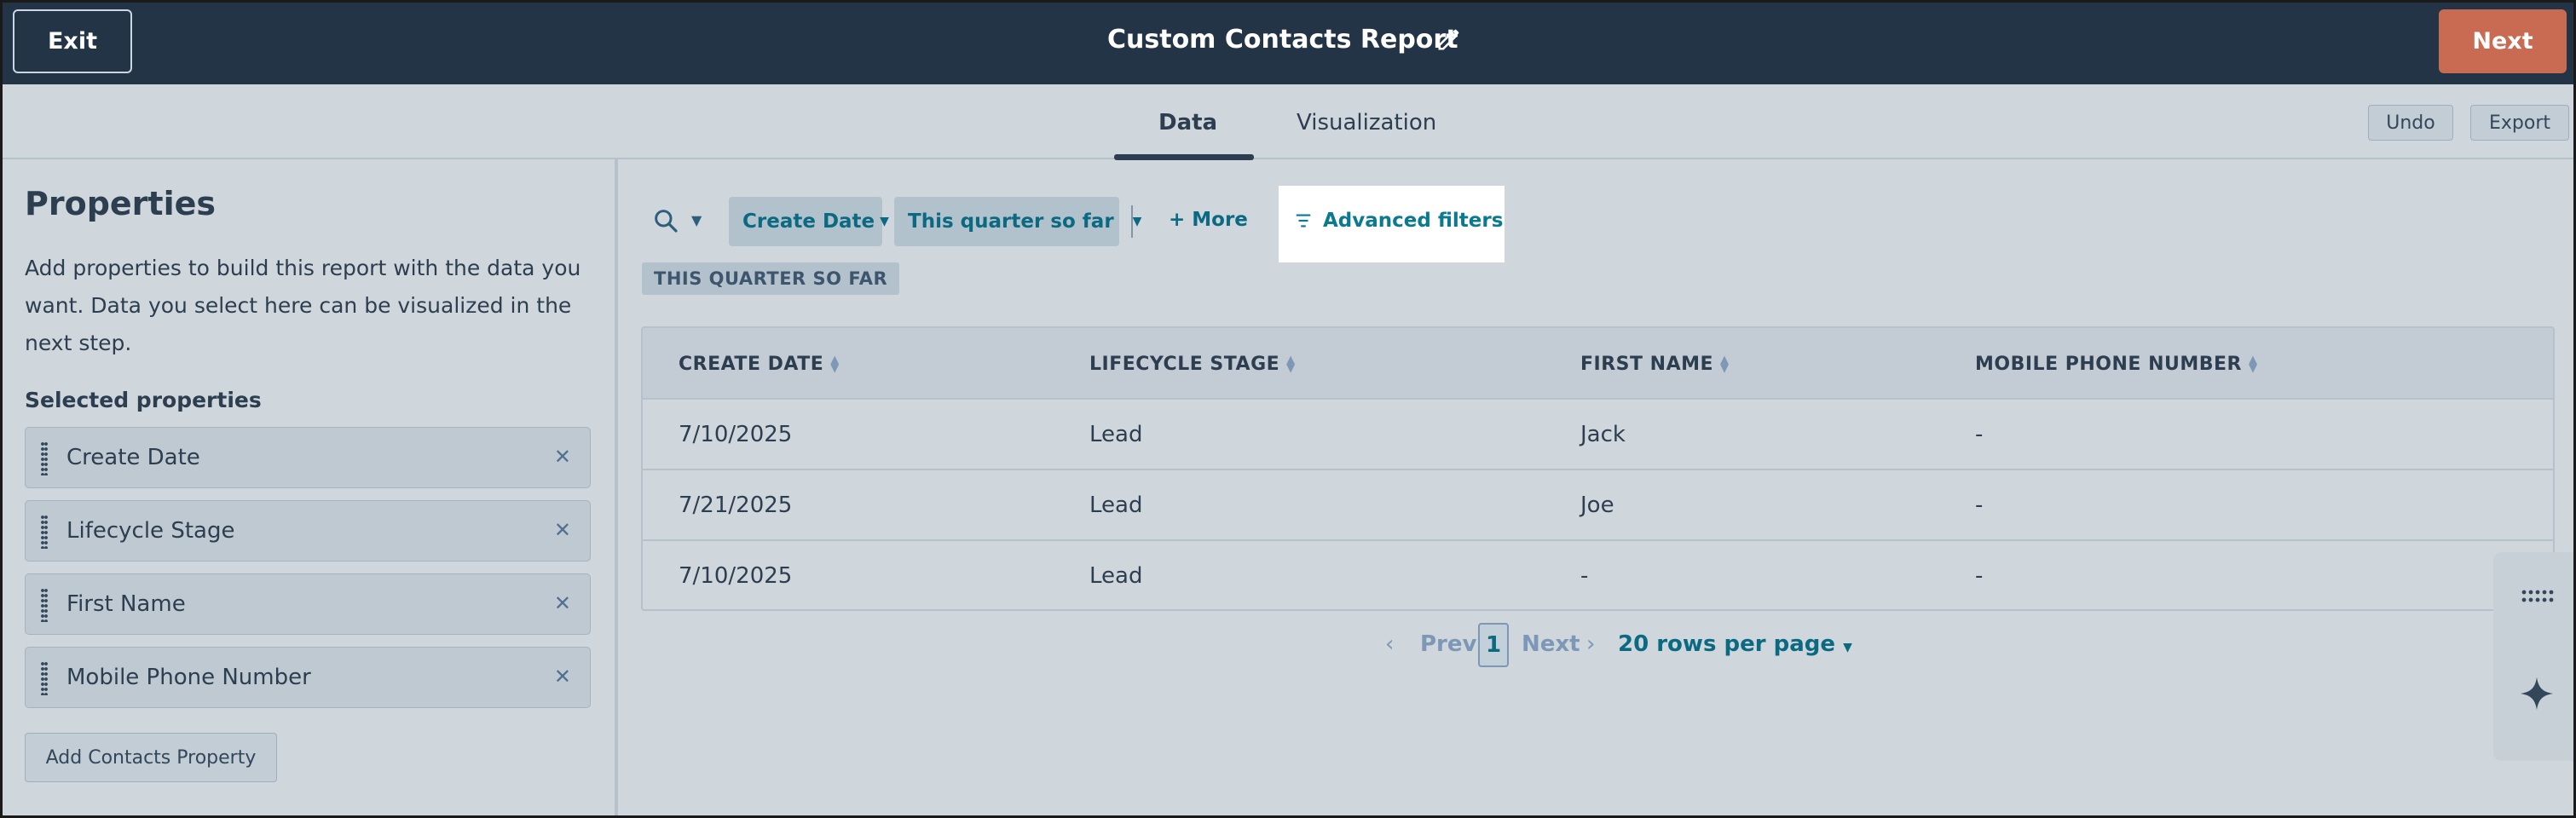 The height and width of the screenshot is (818, 2576). I want to click on next-button: Next, so click(2503, 41).